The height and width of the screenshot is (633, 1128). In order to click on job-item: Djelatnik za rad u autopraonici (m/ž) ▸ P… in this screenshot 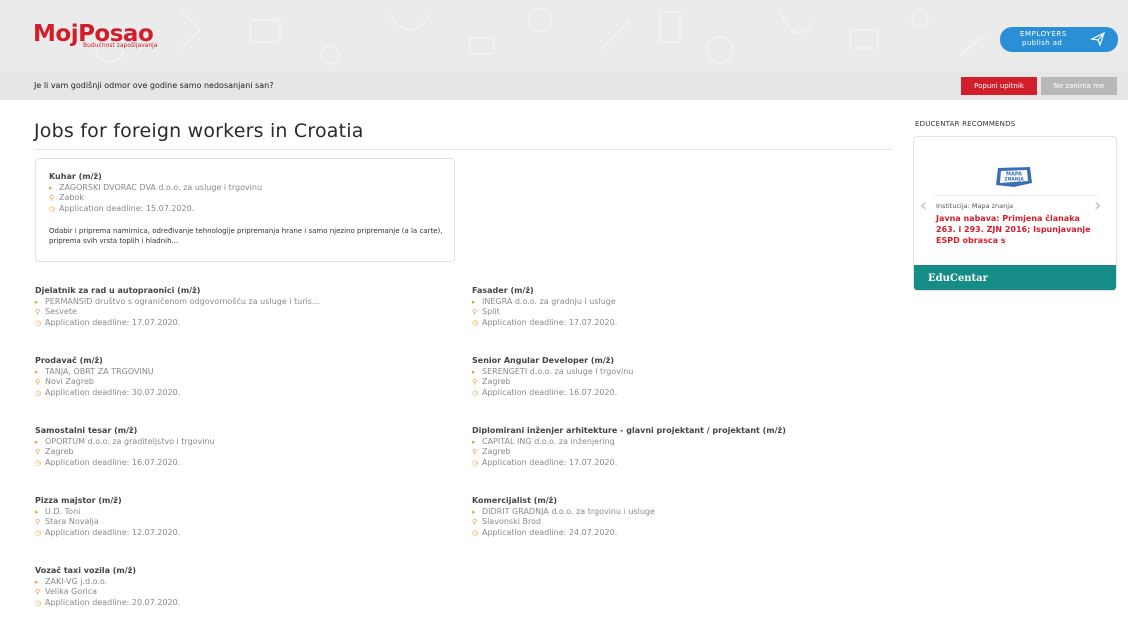, I will do `click(245, 307)`.